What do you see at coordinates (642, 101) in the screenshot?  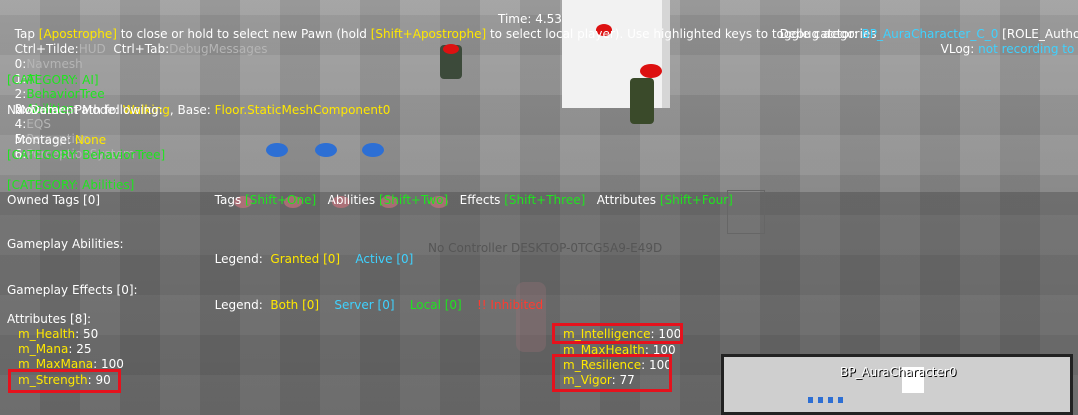 I see `enemy-figure-icon` at bounding box center [642, 101].